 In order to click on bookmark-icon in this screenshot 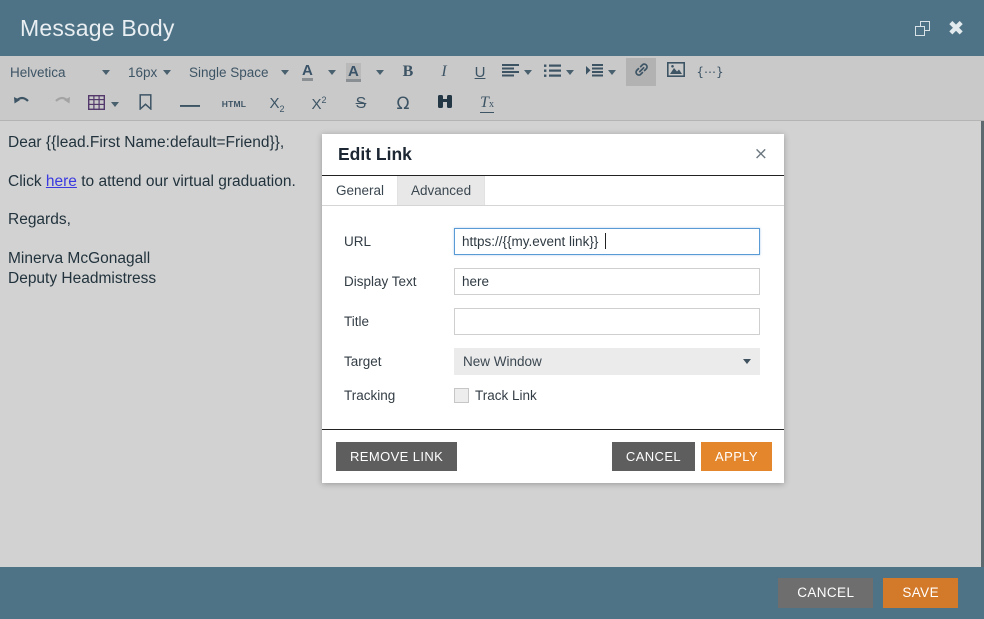, I will do `click(145, 104)`.